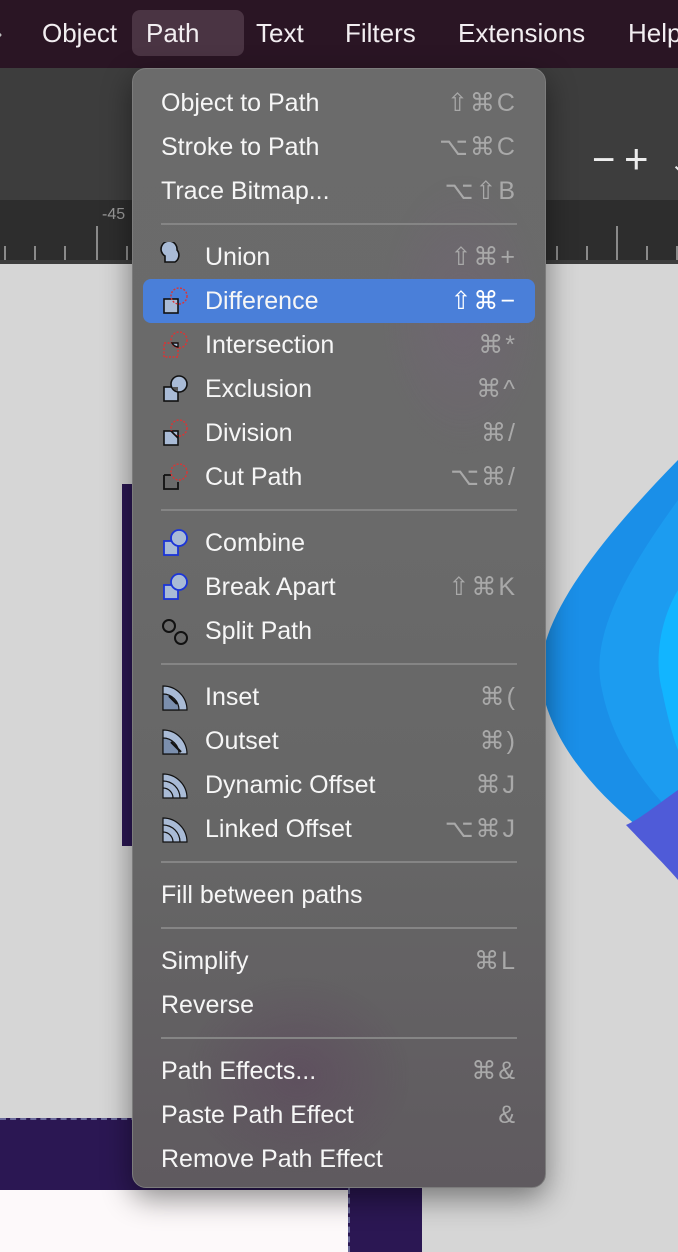 The image size is (678, 1252). I want to click on menu-item-division: Division ⌘/, so click(339, 433).